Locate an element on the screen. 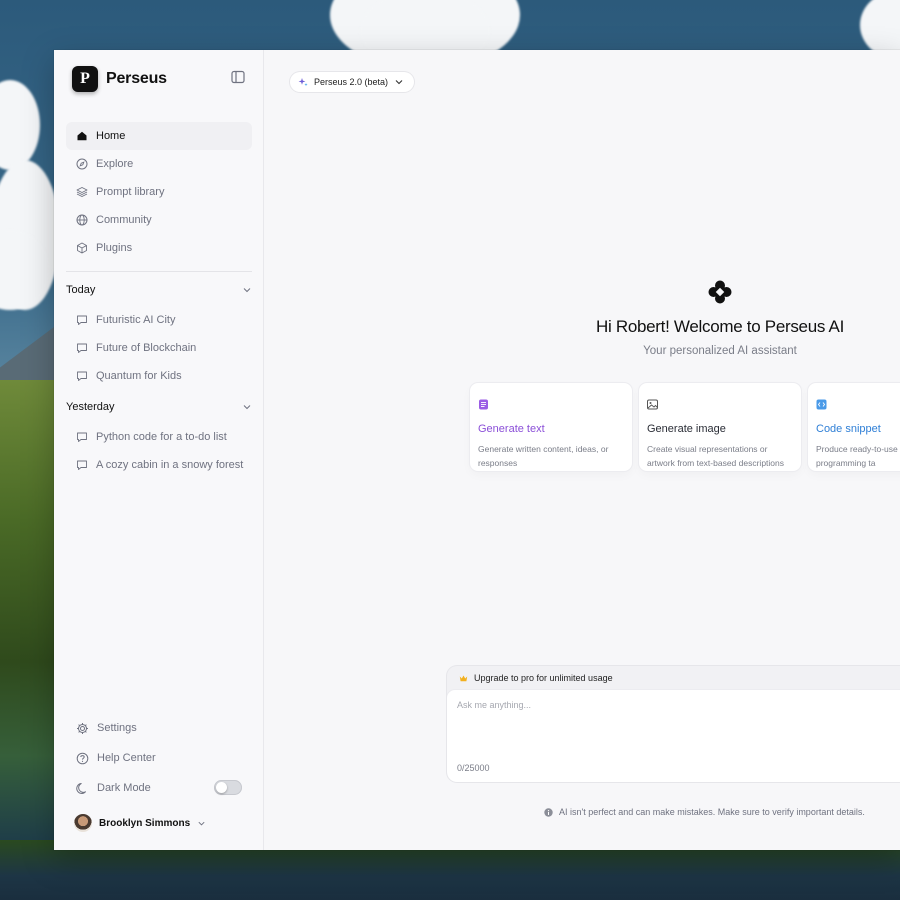 The image size is (900, 900). history-item: Future of Blockchain is located at coordinates (159, 348).